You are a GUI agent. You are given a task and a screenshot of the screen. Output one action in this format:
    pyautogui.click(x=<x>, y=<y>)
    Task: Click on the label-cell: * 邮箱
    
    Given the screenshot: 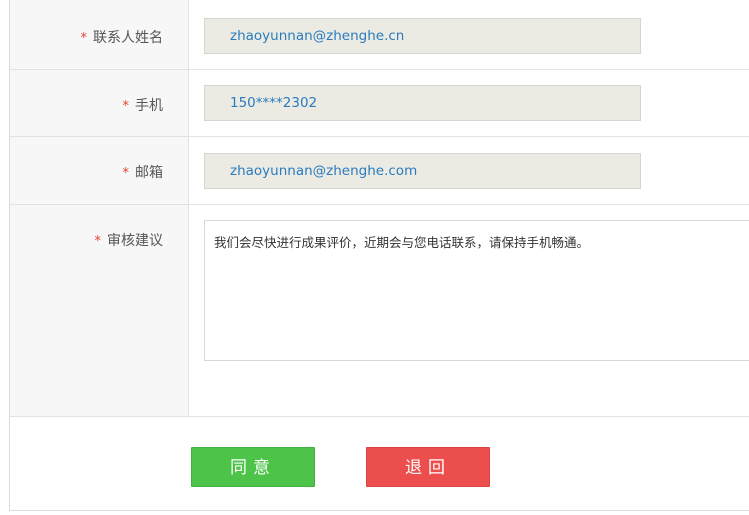 What is the action you would take?
    pyautogui.click(x=99, y=170)
    